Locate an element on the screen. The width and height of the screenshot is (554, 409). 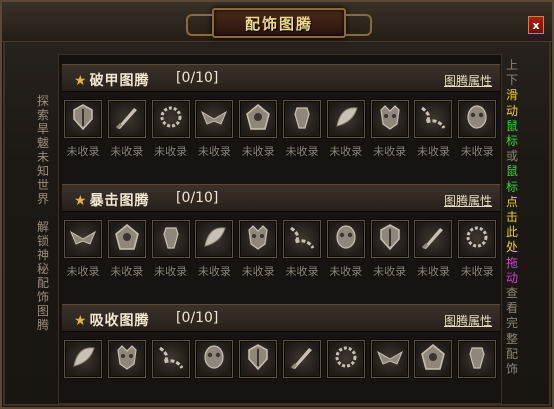
arrowhead-icon is located at coordinates (83, 239).